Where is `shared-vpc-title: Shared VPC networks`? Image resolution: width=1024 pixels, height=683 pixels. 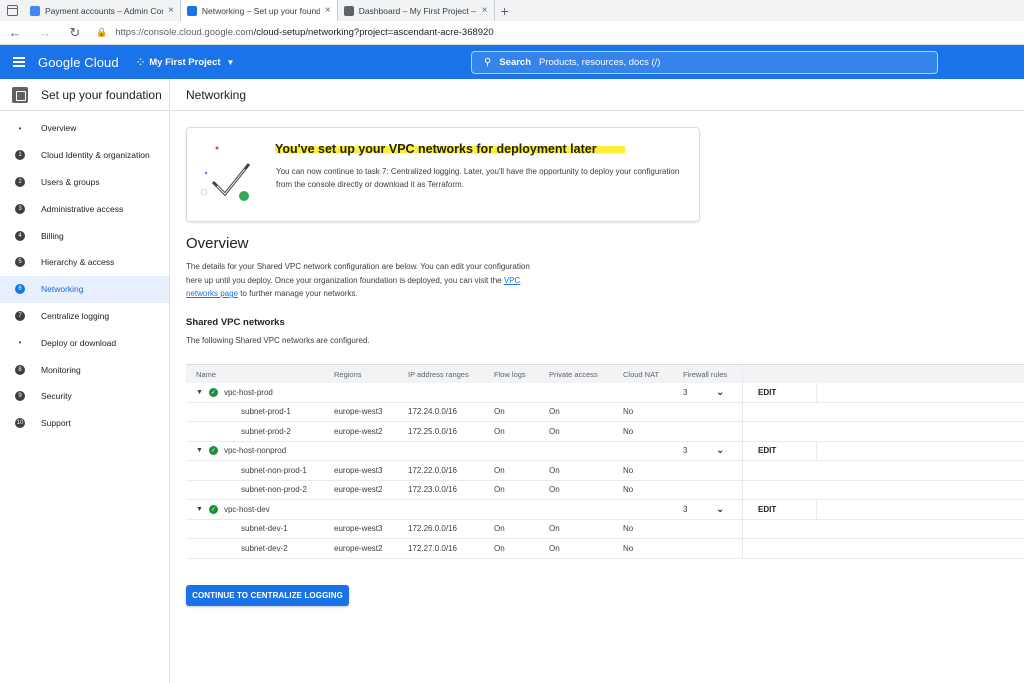
shared-vpc-title: Shared VPC networks is located at coordinates (235, 322).